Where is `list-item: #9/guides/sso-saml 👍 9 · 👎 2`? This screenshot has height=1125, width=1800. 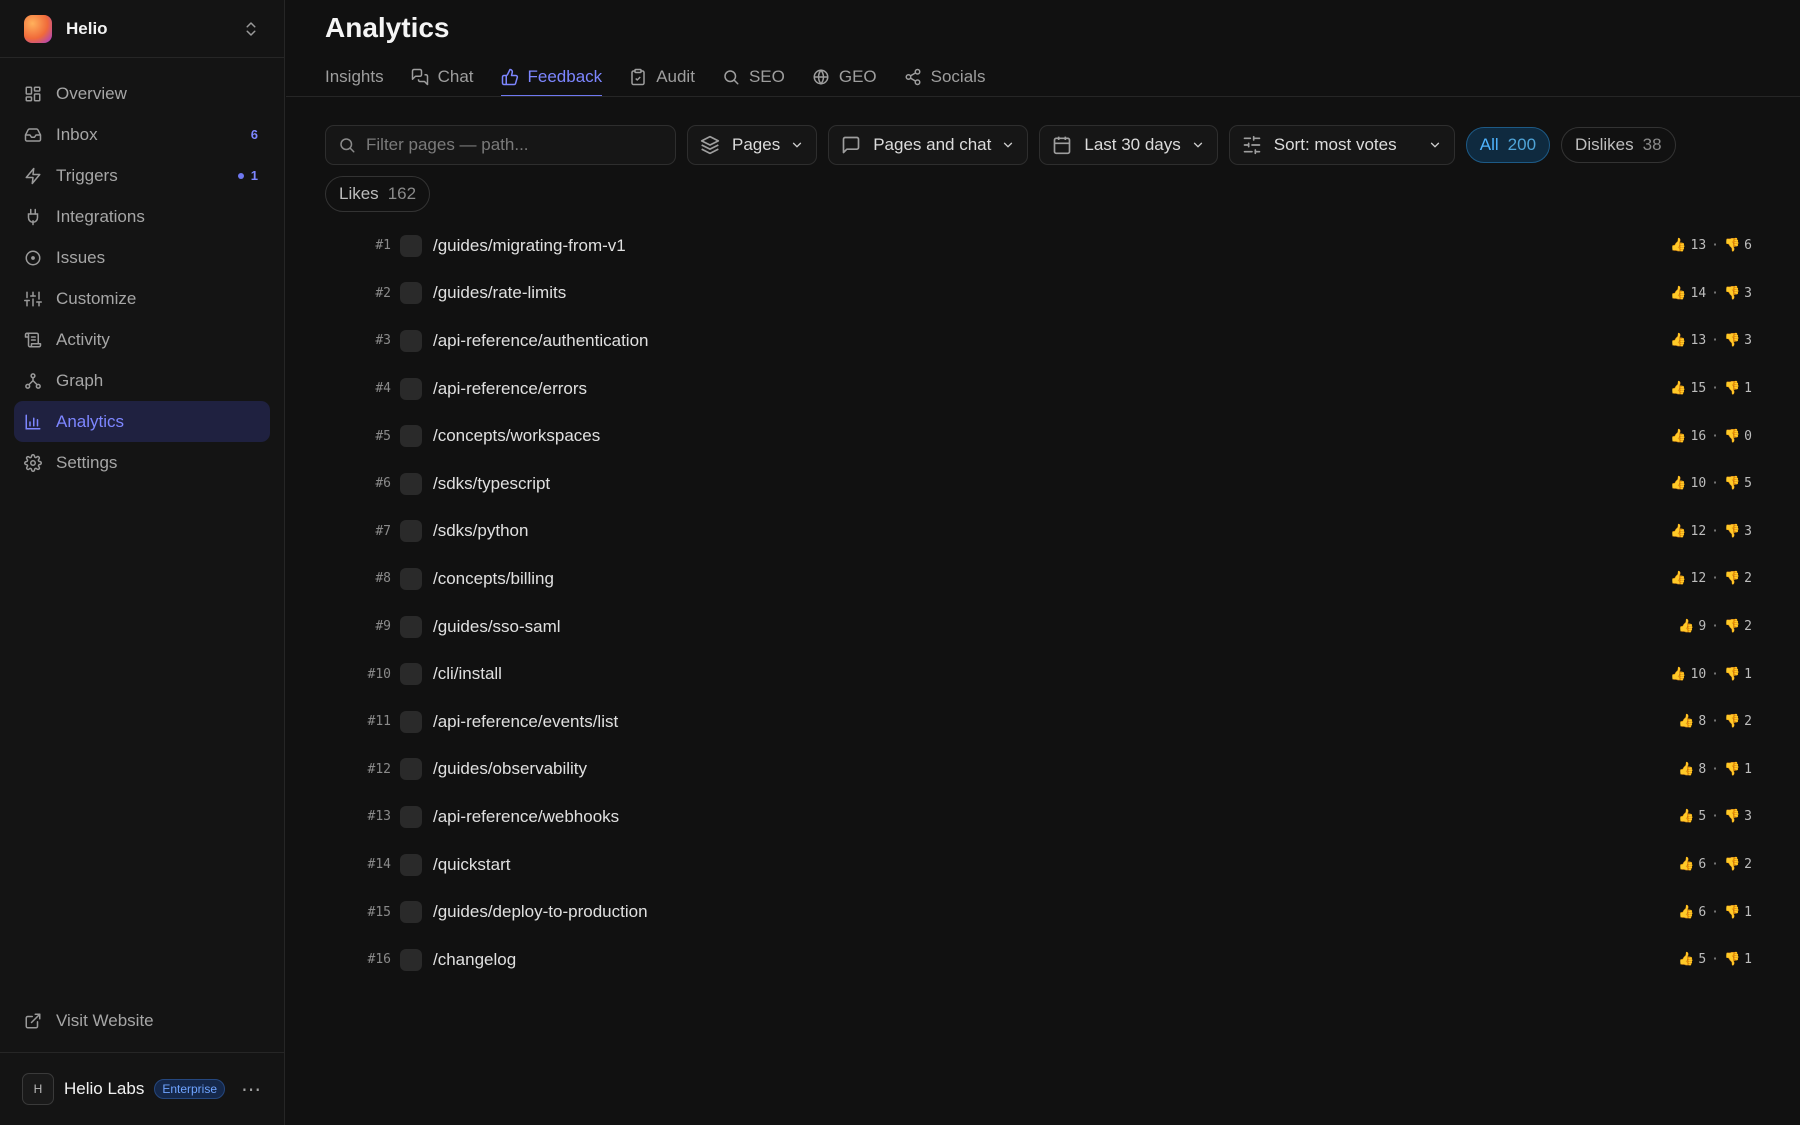 list-item: #9/guides/sso-saml 👍 9 · 👎 2 is located at coordinates (1038, 627).